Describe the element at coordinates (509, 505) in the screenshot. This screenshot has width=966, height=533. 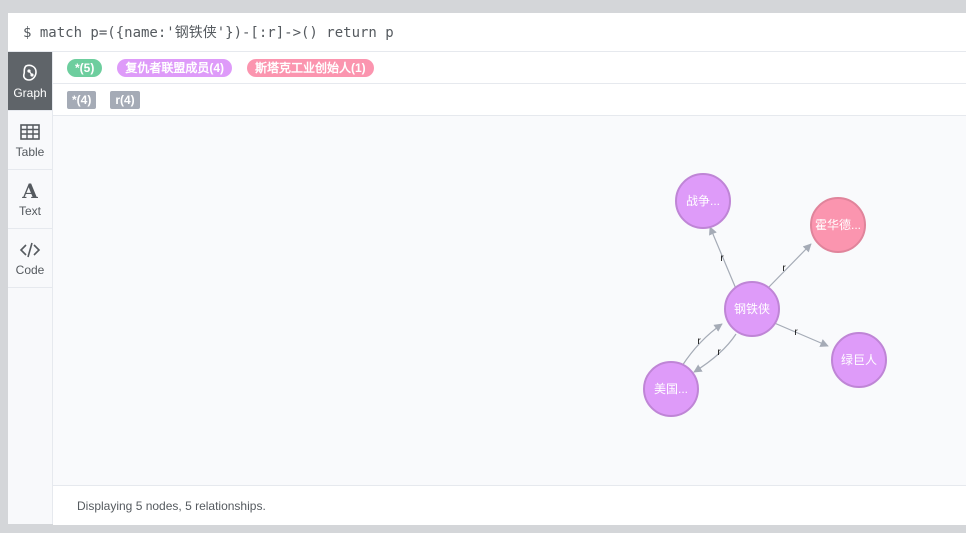
I see `status-bar: Displaying 5 nodes, 5 relationships.` at that location.